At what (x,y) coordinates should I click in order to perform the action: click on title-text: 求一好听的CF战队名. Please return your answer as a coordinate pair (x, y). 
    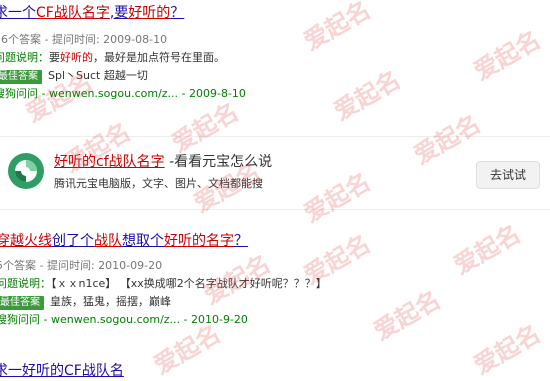
    Looking at the image, I should click on (62, 371).